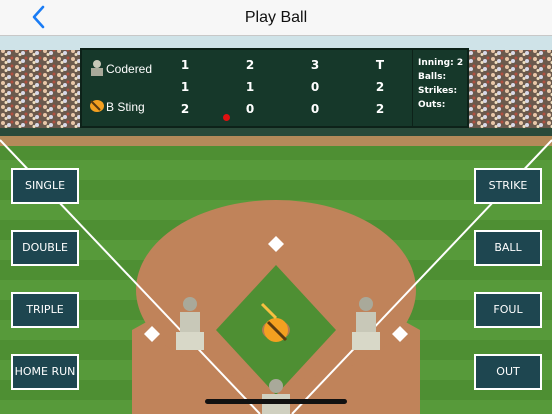 This screenshot has height=414, width=552. Describe the element at coordinates (508, 248) in the screenshot. I see `ball-button: BALL` at that location.